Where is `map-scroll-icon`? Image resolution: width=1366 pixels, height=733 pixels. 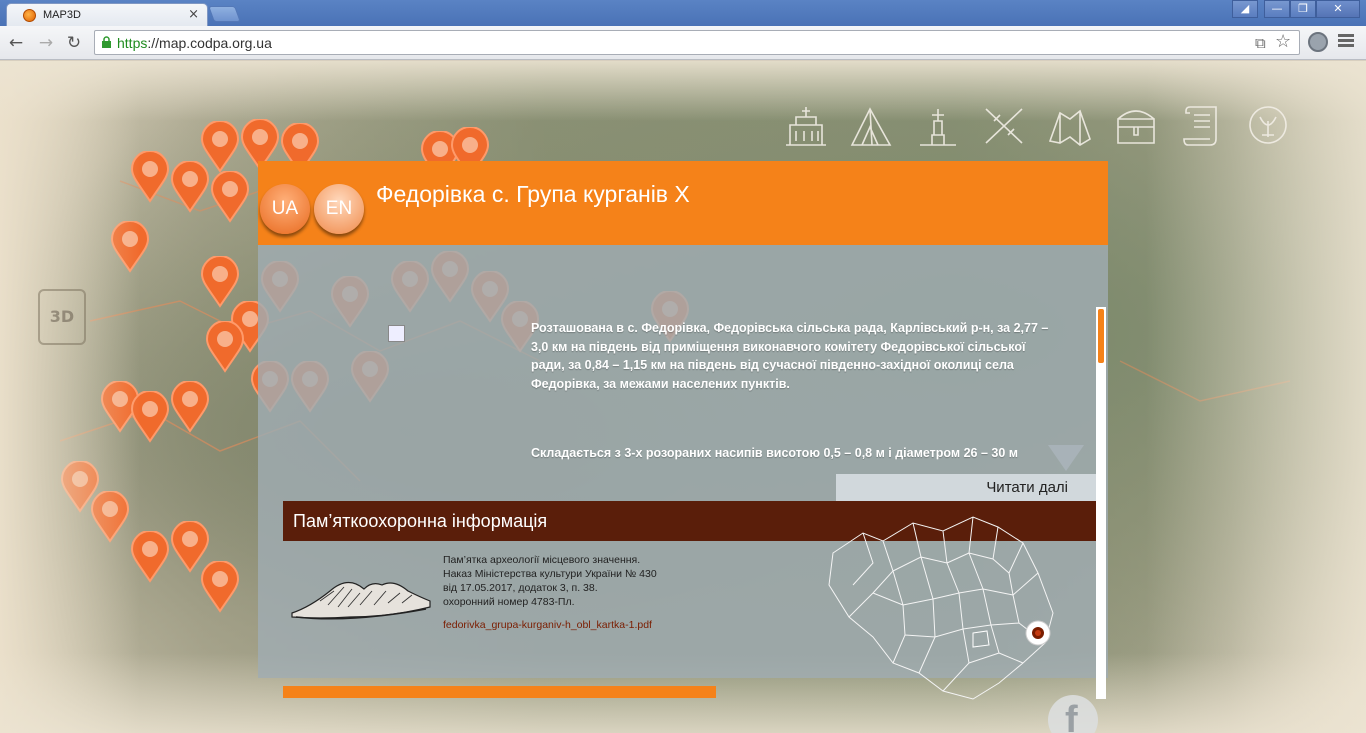
map-scroll-icon is located at coordinates (1070, 125).